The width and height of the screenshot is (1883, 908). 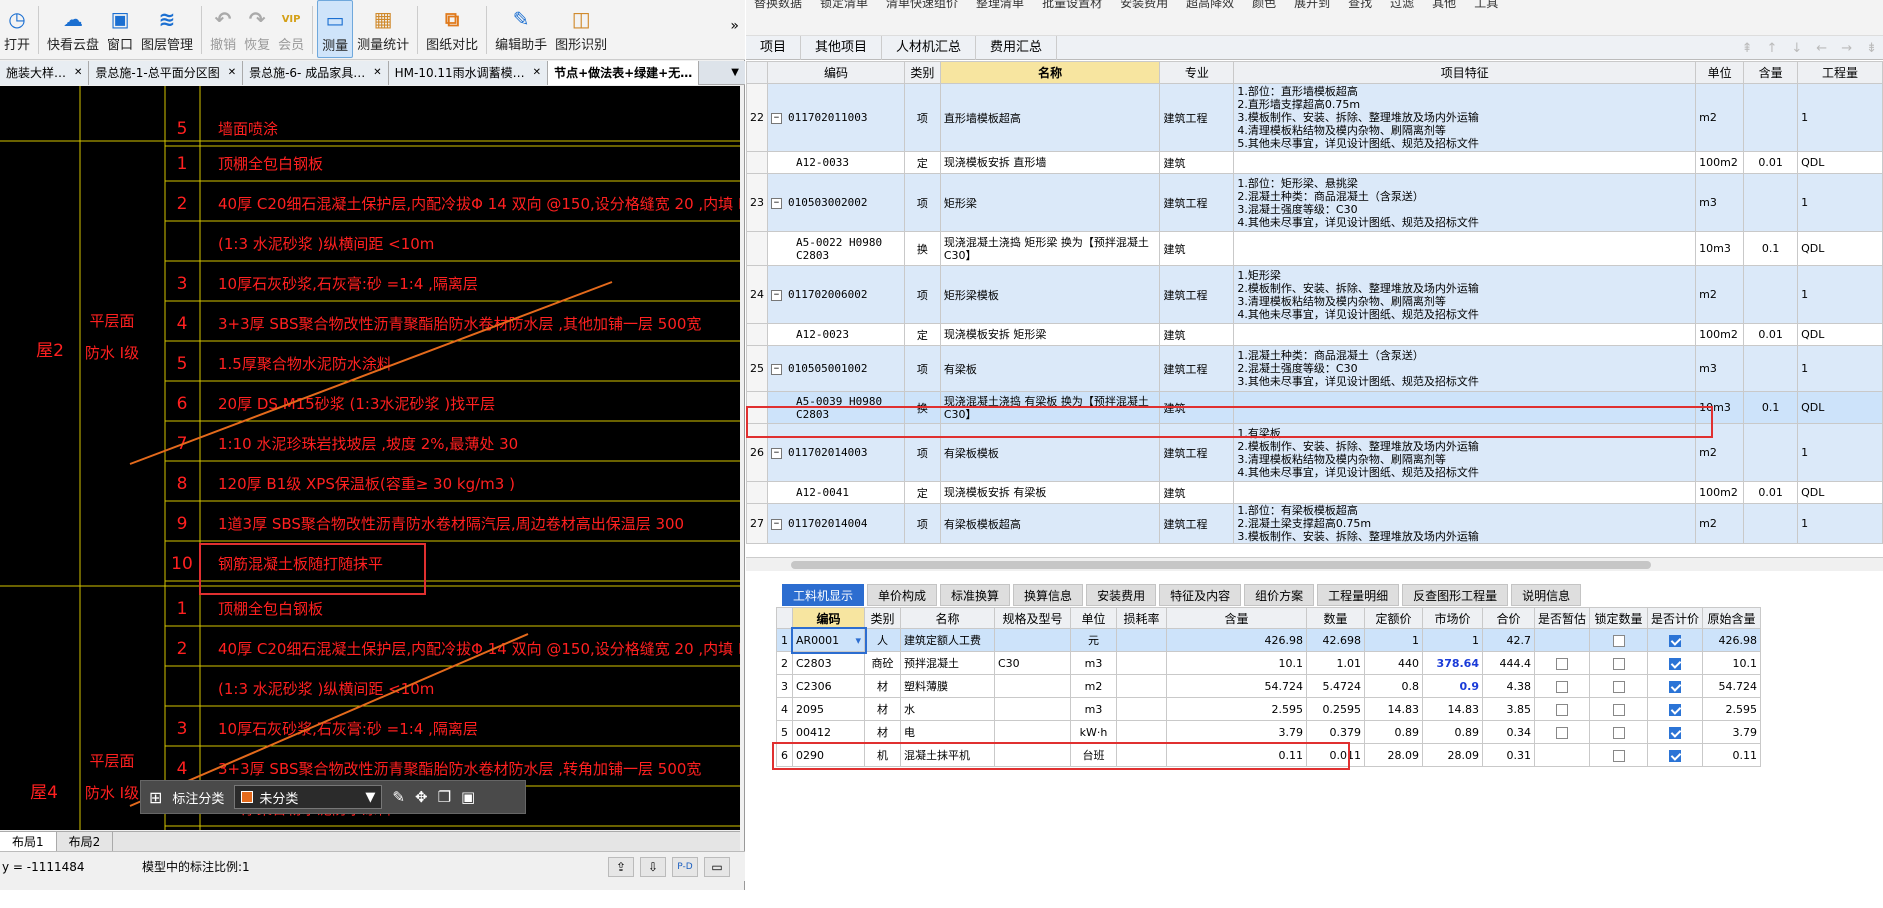 I want to click on window-mode-icon: ▭, so click(x=717, y=866).